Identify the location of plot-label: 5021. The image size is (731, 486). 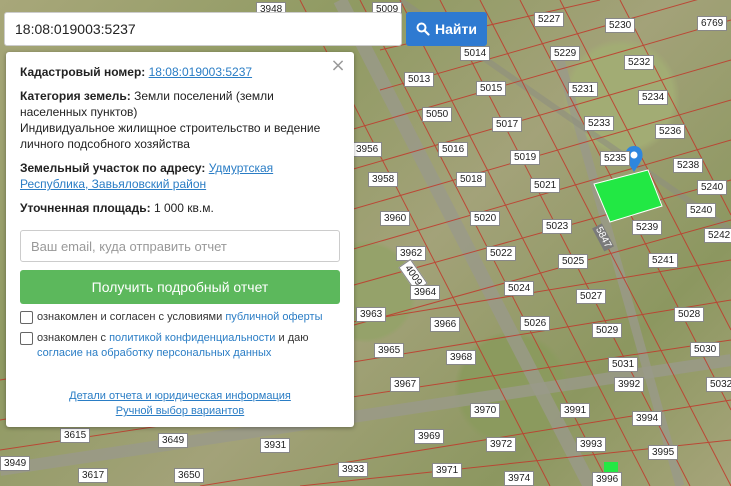
(545, 185).